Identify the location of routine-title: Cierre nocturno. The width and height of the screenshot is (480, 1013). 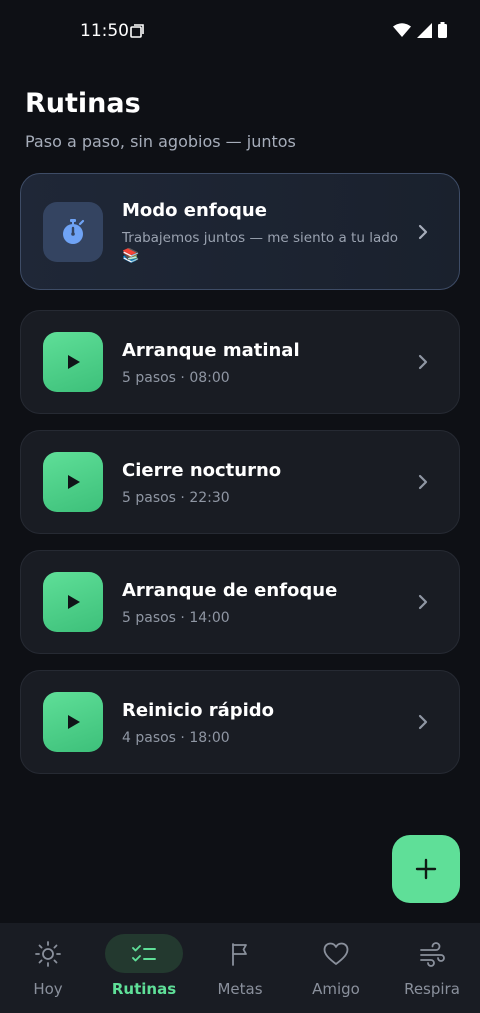
(202, 470).